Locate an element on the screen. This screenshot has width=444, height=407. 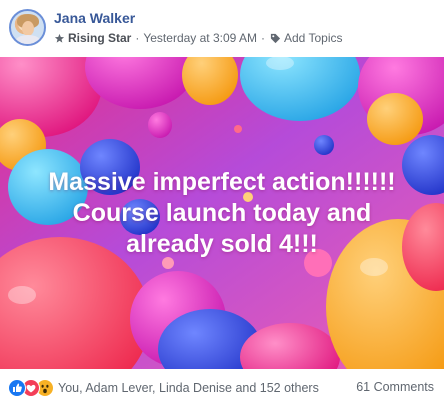
like-icon is located at coordinates (17, 388).